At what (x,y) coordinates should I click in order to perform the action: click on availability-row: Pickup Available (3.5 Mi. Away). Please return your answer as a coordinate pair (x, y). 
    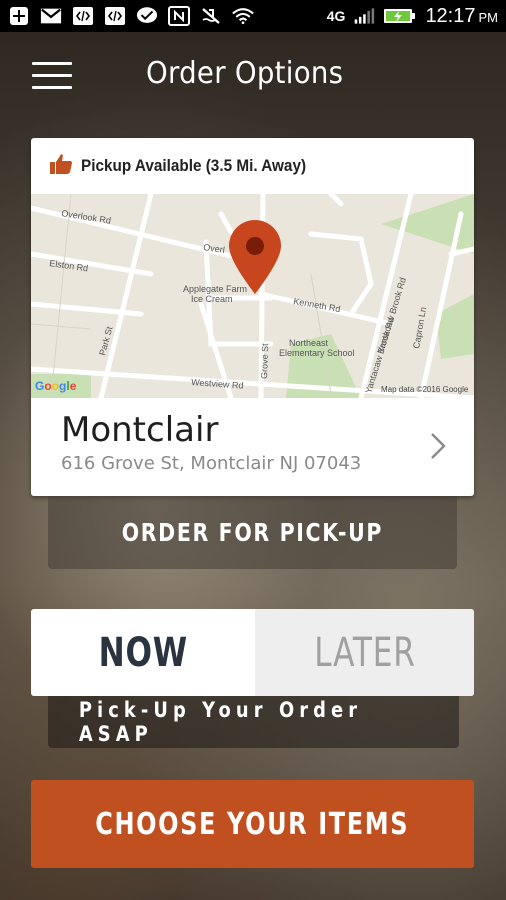
    Looking at the image, I should click on (252, 166).